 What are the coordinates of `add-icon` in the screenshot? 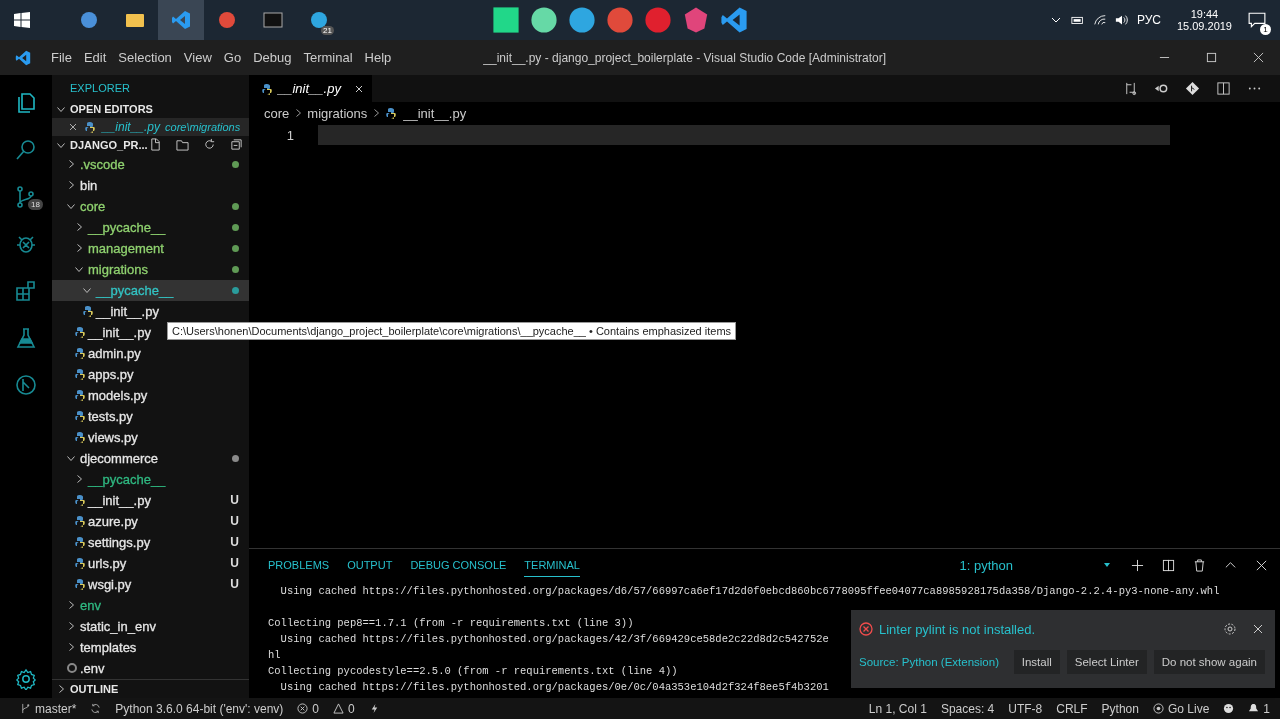 It's located at (1137, 565).